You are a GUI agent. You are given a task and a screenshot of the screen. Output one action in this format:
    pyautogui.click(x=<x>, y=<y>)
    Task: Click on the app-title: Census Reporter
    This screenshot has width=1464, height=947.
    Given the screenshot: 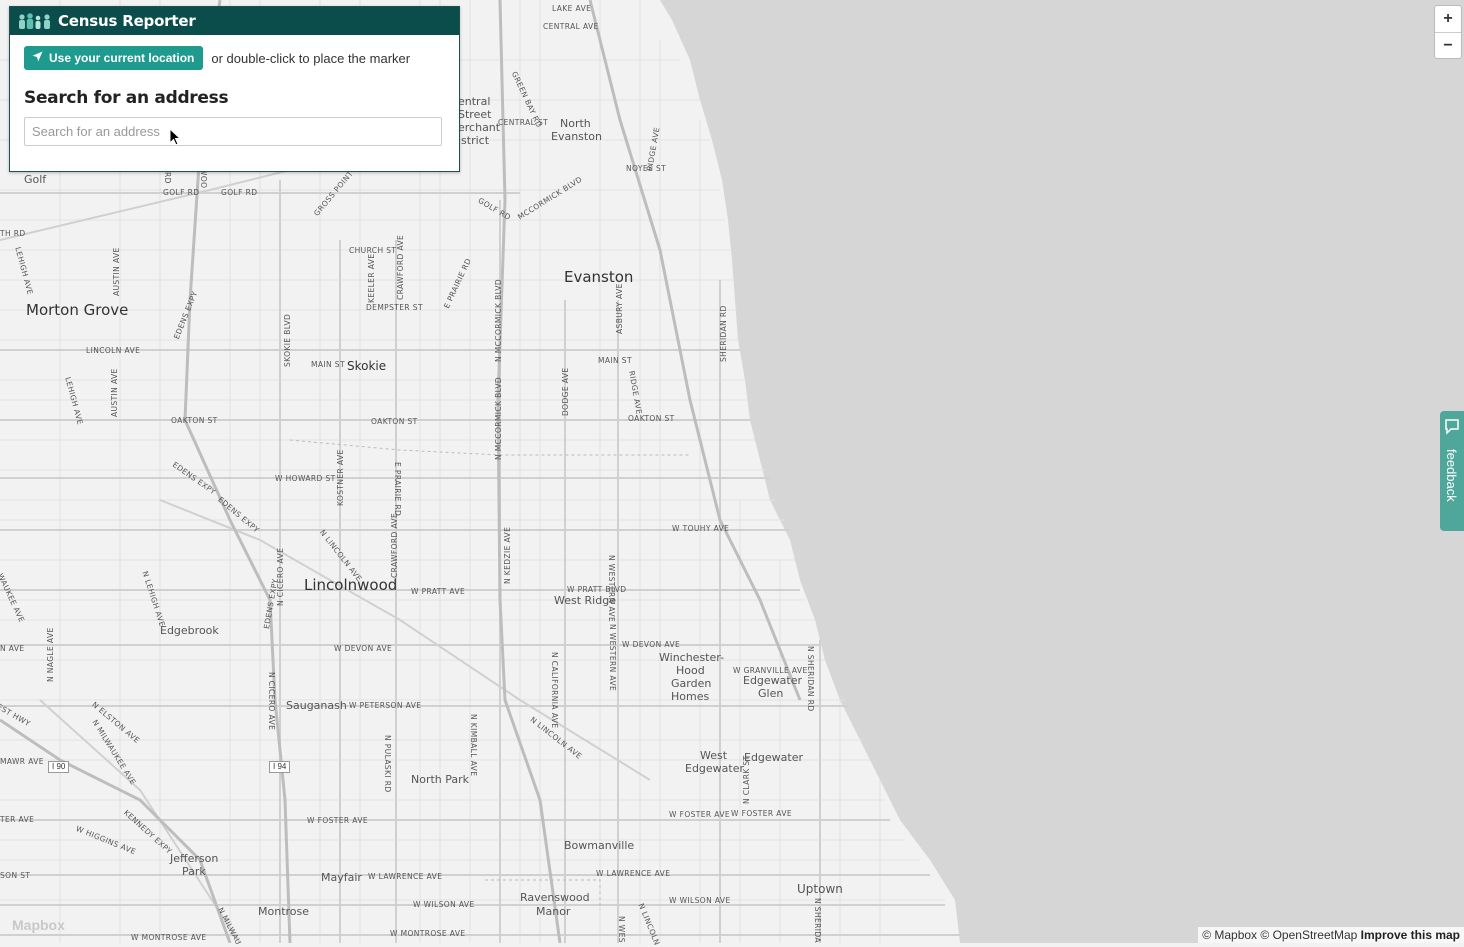 What is the action you would take?
    pyautogui.click(x=127, y=21)
    